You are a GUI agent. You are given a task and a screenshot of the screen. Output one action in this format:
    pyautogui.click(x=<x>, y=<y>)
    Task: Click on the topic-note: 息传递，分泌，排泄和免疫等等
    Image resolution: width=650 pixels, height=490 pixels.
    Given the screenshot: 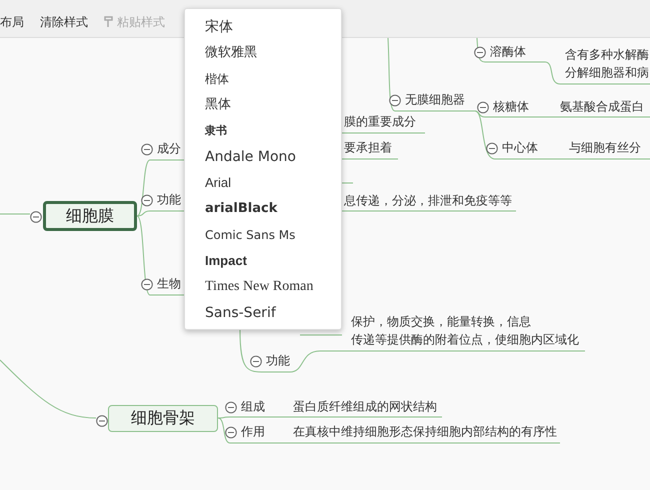 What is the action you would take?
    pyautogui.click(x=428, y=201)
    